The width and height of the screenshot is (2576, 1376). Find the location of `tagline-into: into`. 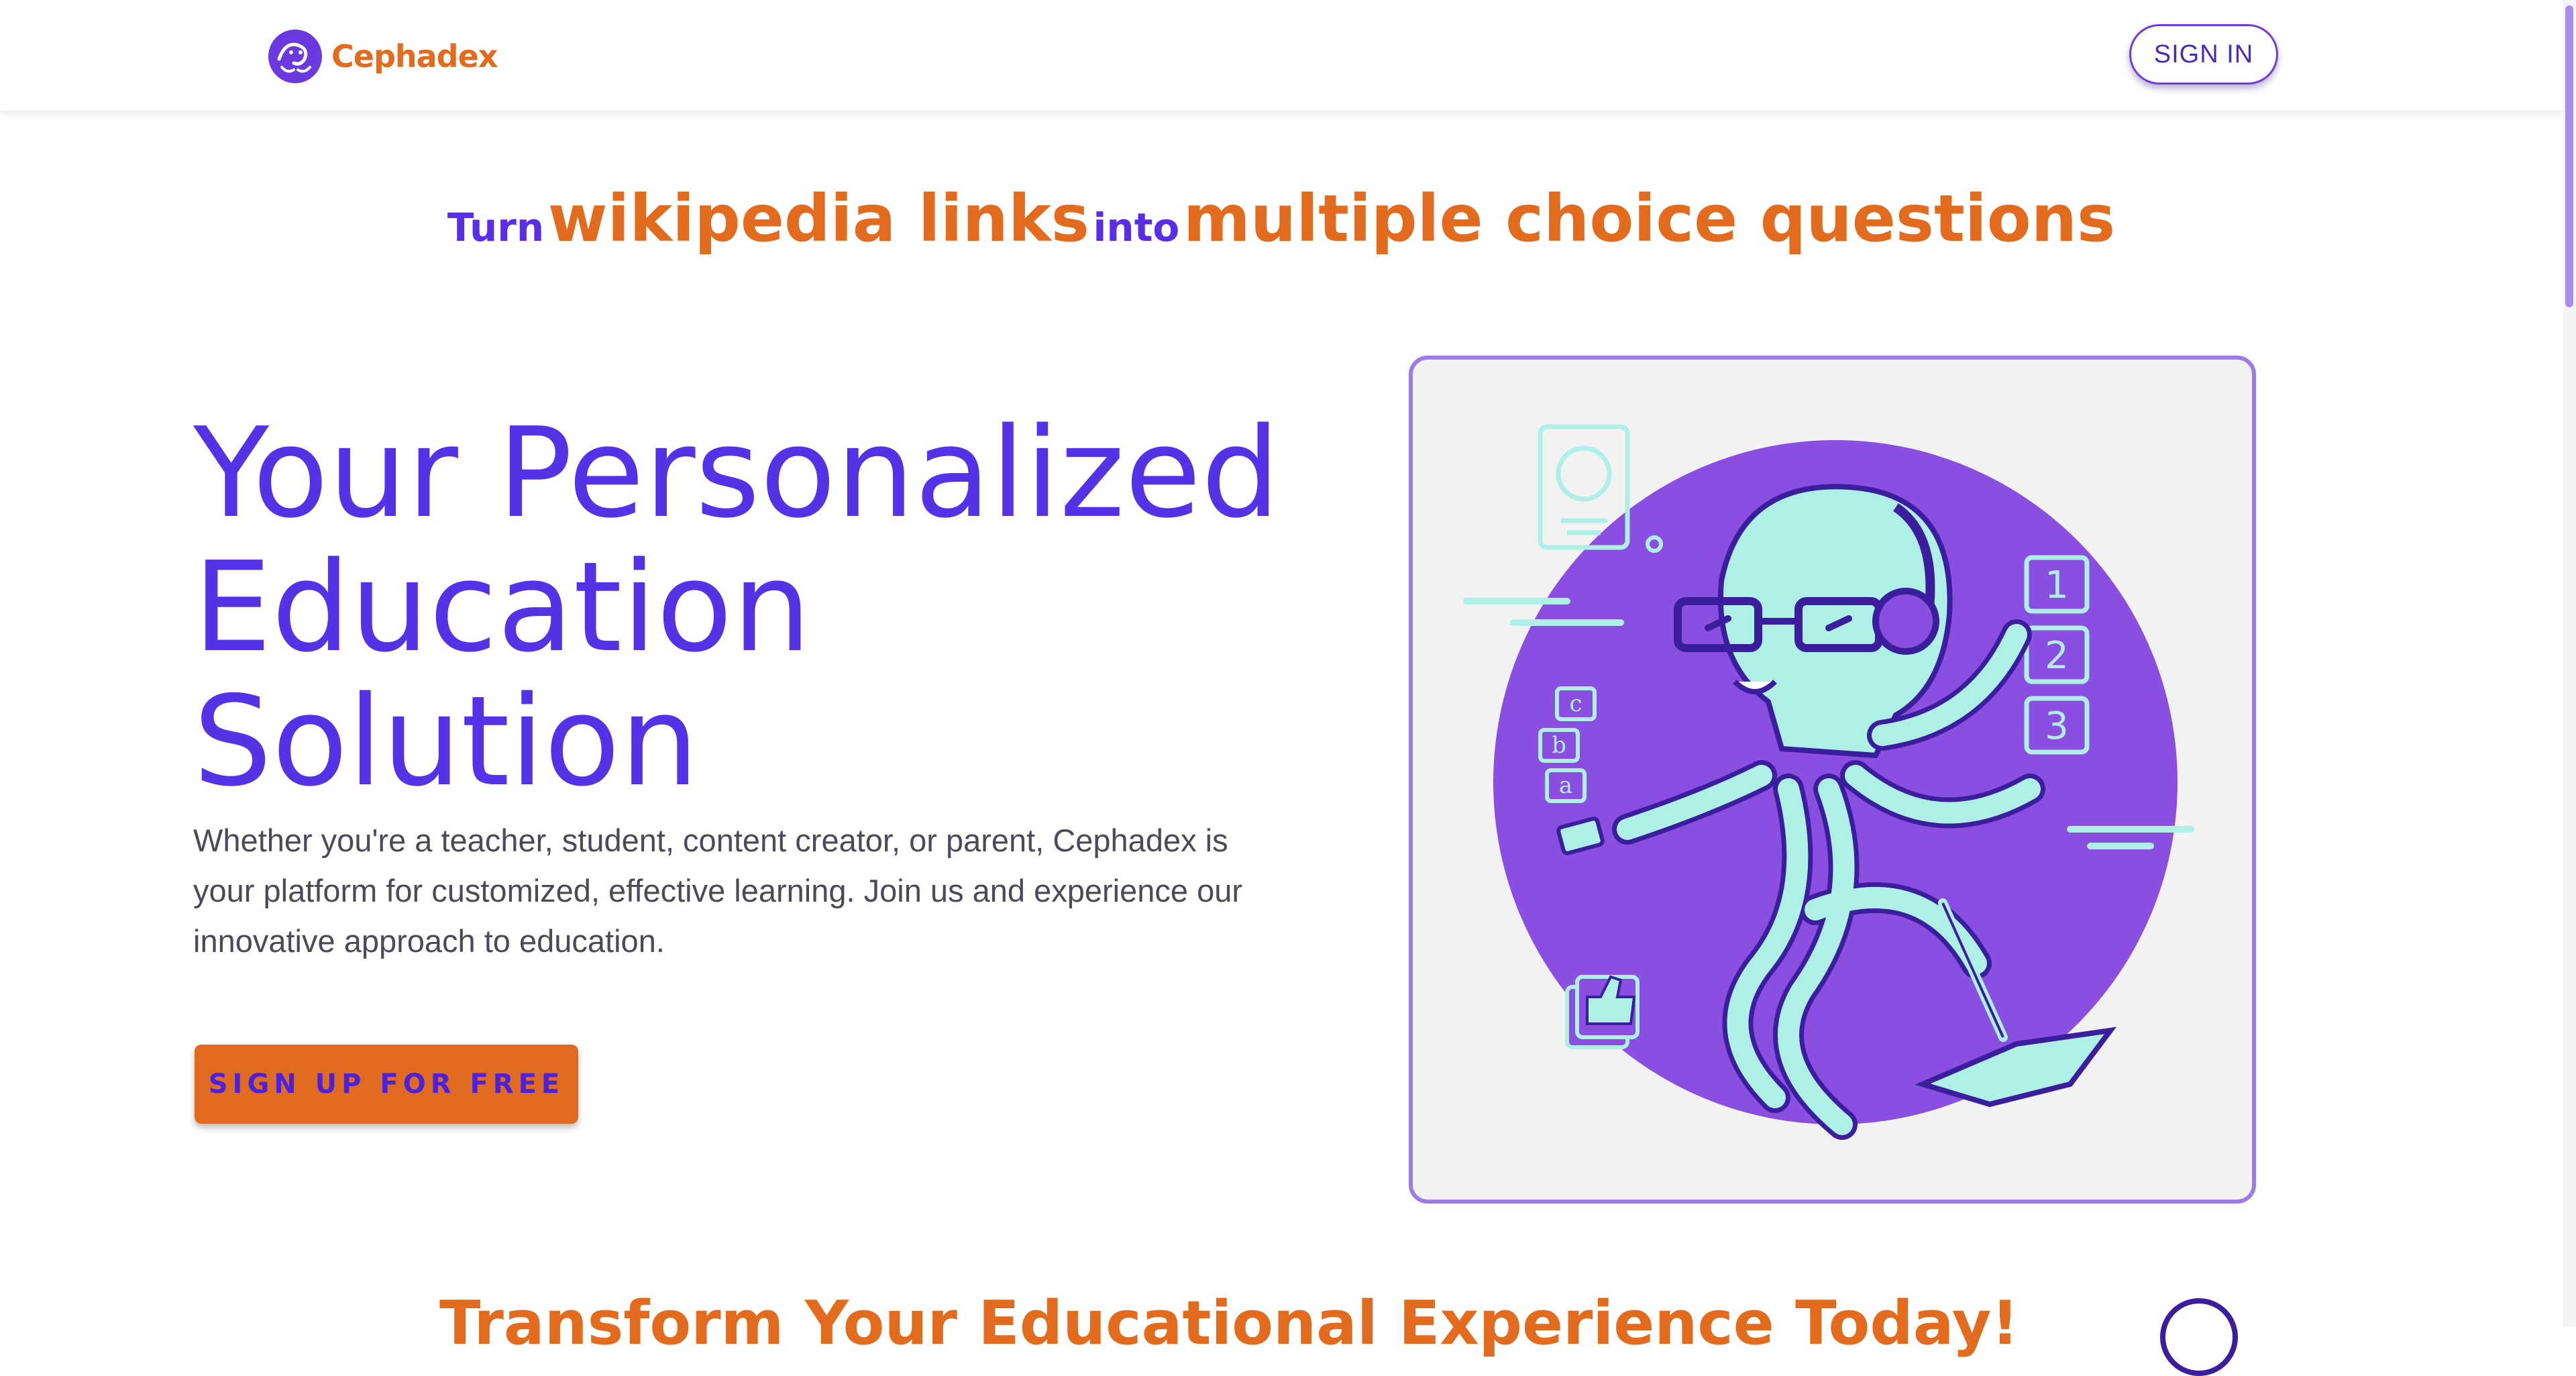

tagline-into: into is located at coordinates (1136, 227).